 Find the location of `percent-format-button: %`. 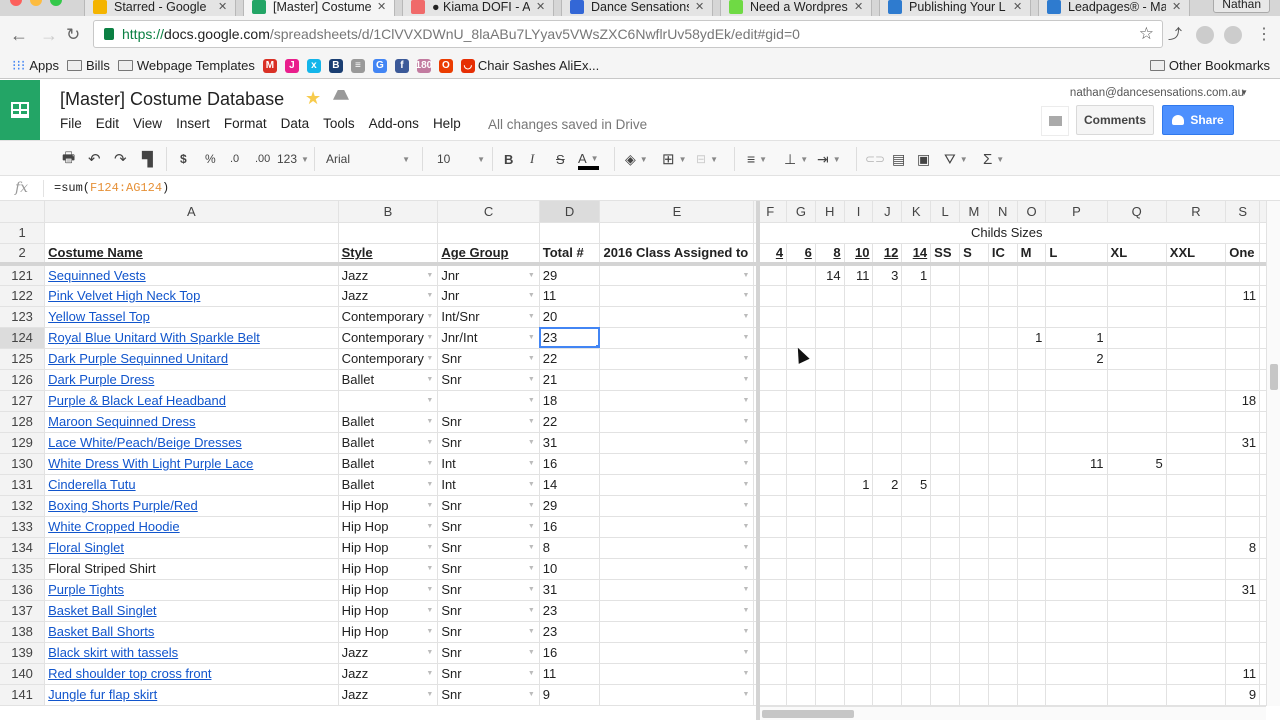

percent-format-button: % is located at coordinates (210, 159).